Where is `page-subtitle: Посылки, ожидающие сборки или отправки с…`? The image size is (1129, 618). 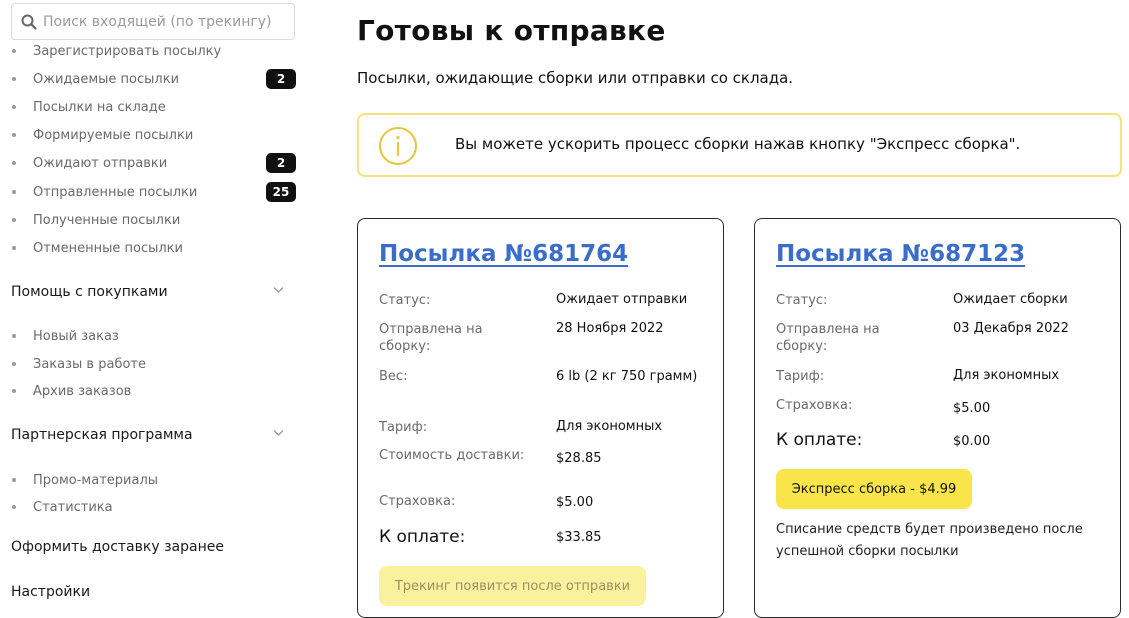
page-subtitle: Посылки, ожидающие сборки или отправки с… is located at coordinates (575, 78).